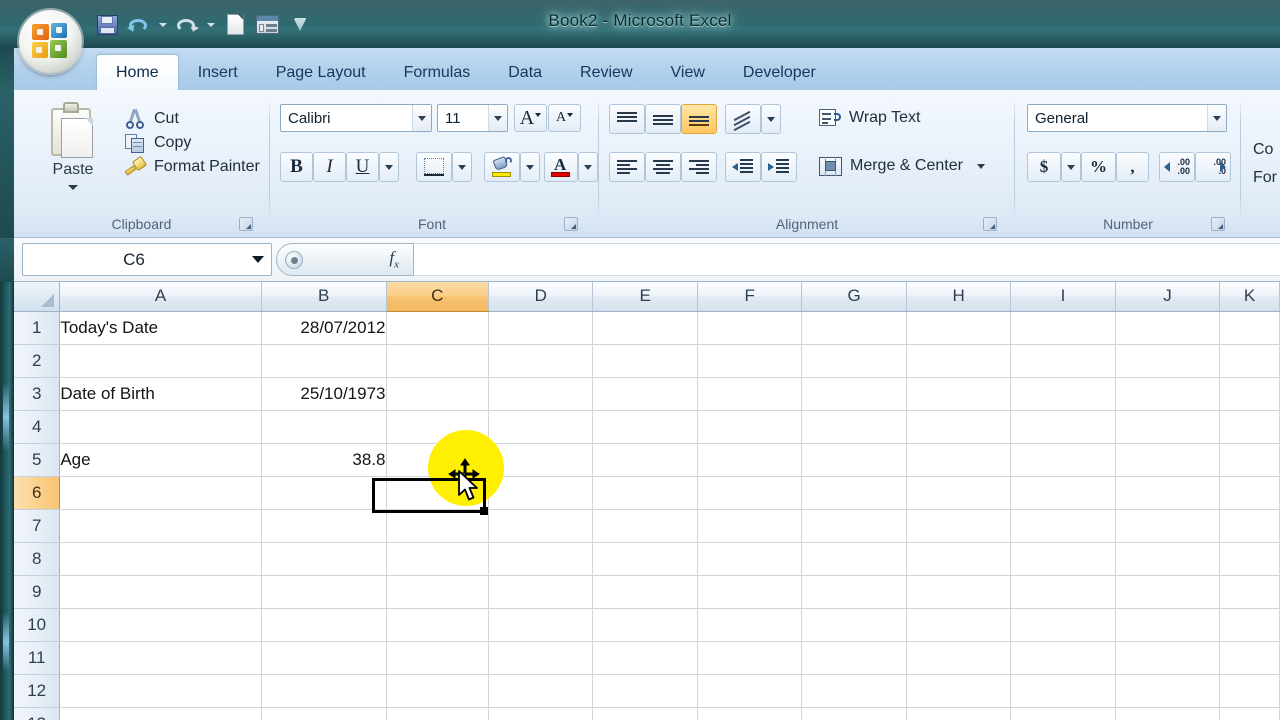 The image size is (1280, 720). What do you see at coordinates (541, 691) in the screenshot?
I see `cell-d12` at bounding box center [541, 691].